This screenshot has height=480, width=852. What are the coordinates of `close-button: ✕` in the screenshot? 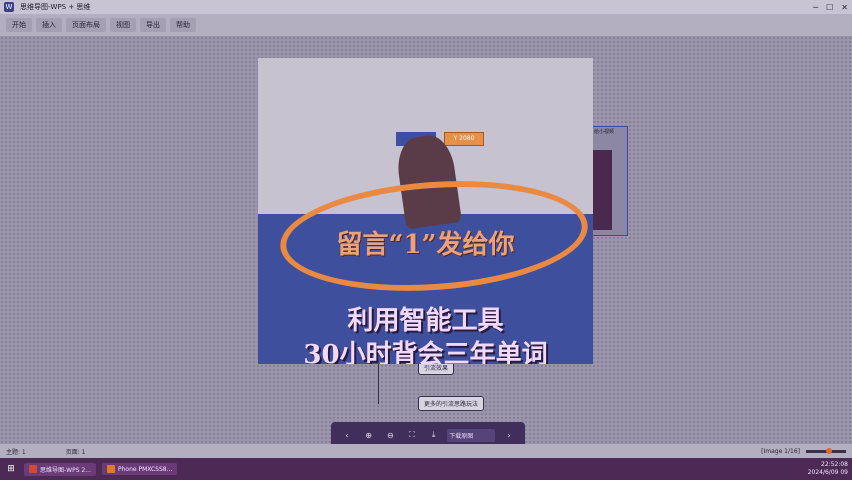 It's located at (844, 7).